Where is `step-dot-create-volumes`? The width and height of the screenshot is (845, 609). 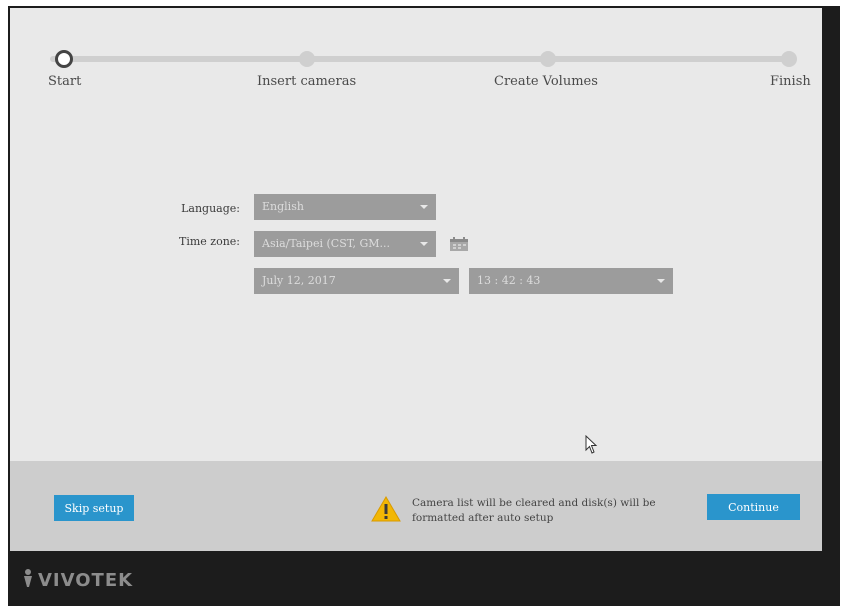
step-dot-create-volumes is located at coordinates (548, 59).